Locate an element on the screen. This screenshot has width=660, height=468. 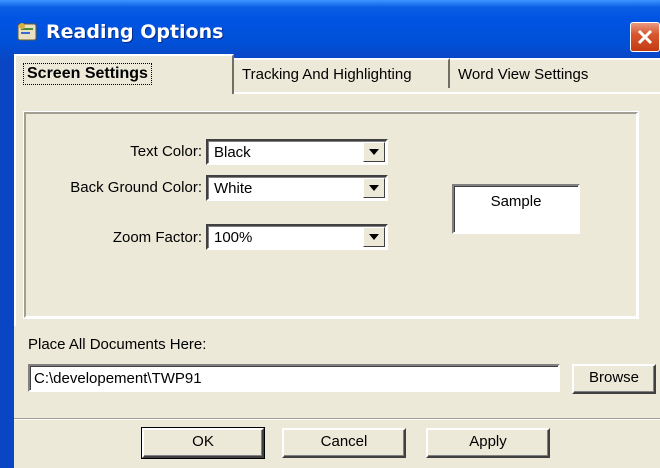
background-color-dropdown-button is located at coordinates (374, 188).